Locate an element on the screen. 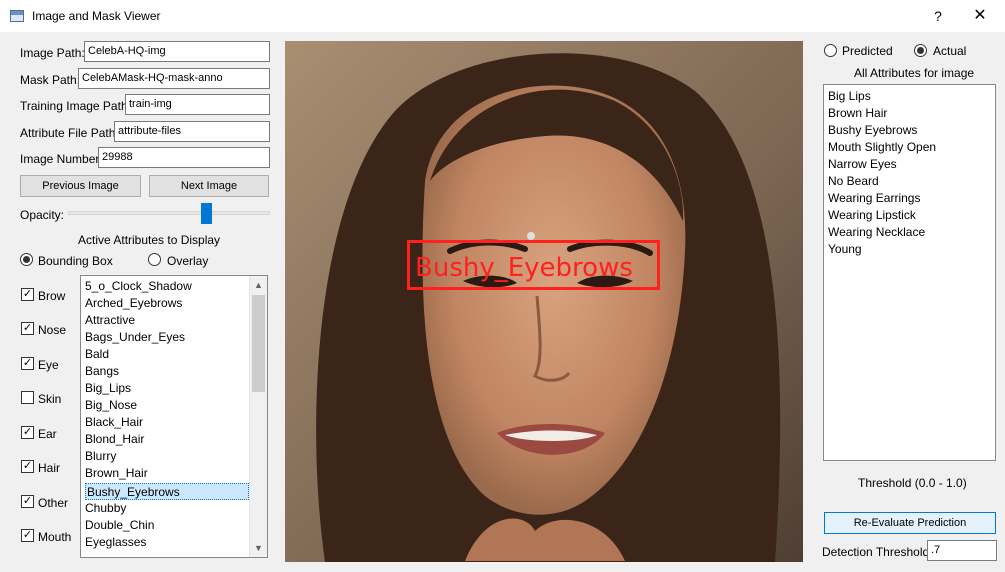  hair-checkbox-label: Hair is located at coordinates (49, 468).